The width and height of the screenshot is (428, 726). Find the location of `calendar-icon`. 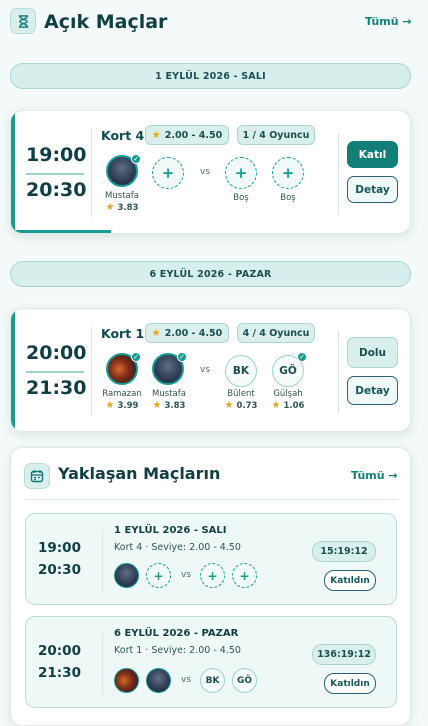

calendar-icon is located at coordinates (37, 476).